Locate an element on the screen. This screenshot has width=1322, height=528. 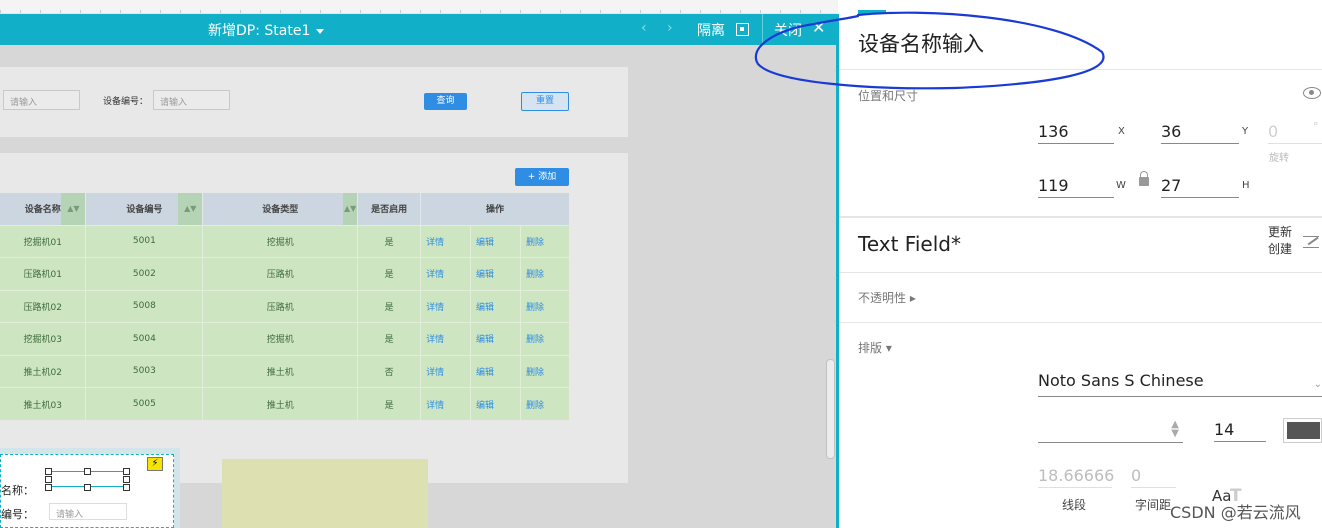
table-row: 挖掘机03 5004 挖掘机 是 详情 编辑 删除 is located at coordinates (285, 338).